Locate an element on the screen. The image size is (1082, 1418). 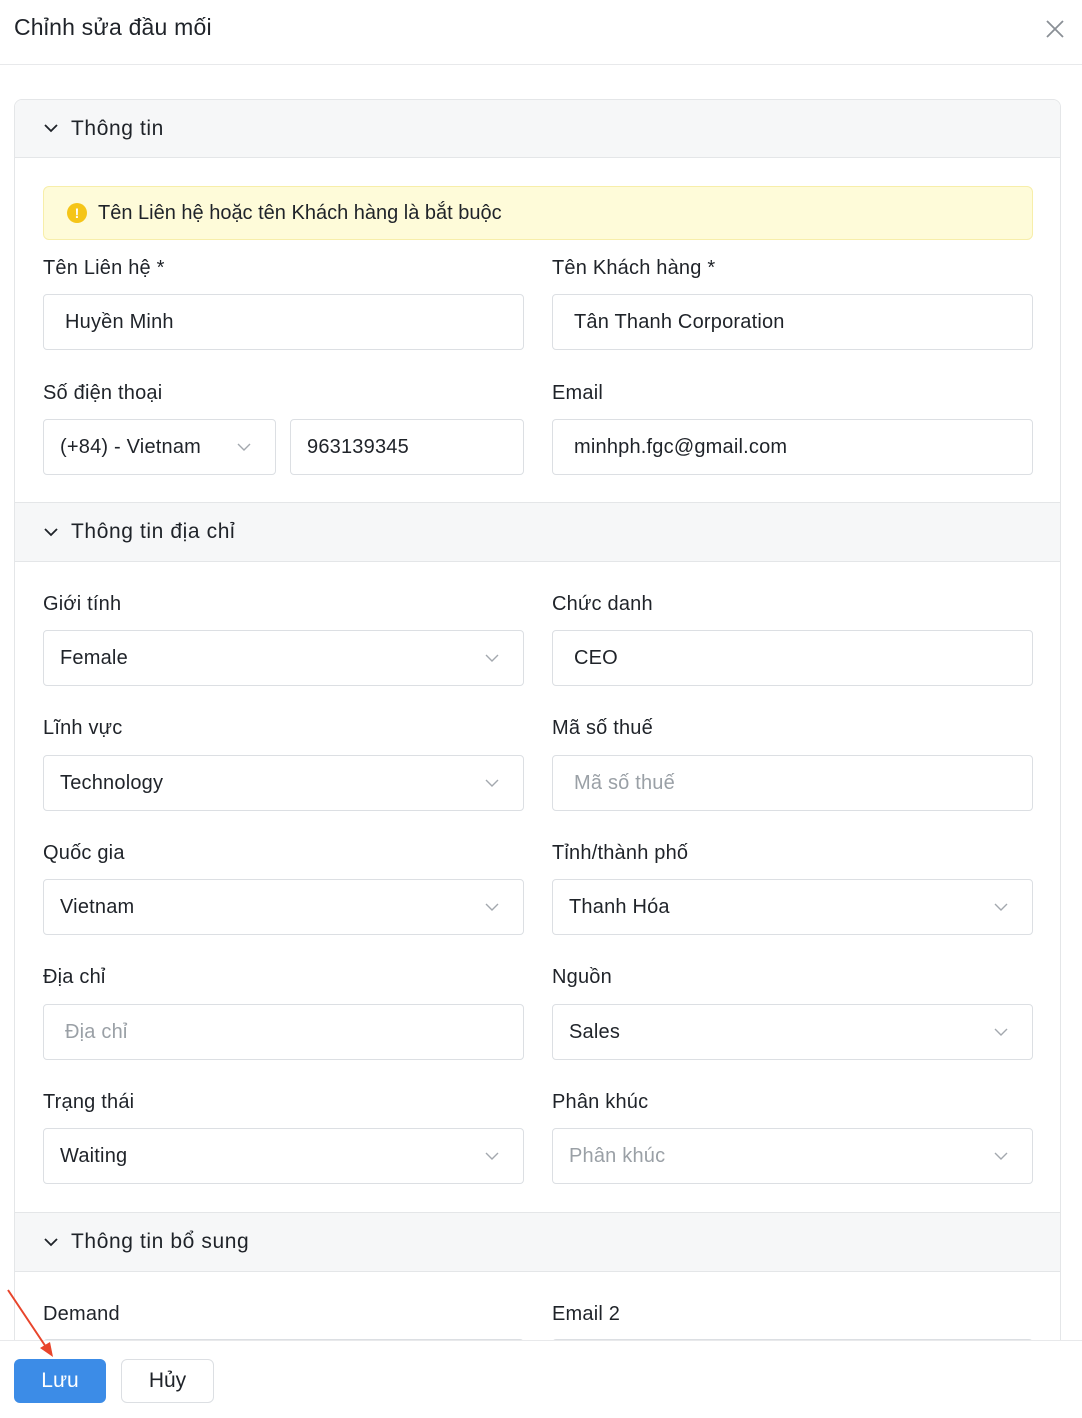
cancel-button: Hủy is located at coordinates (167, 1381).